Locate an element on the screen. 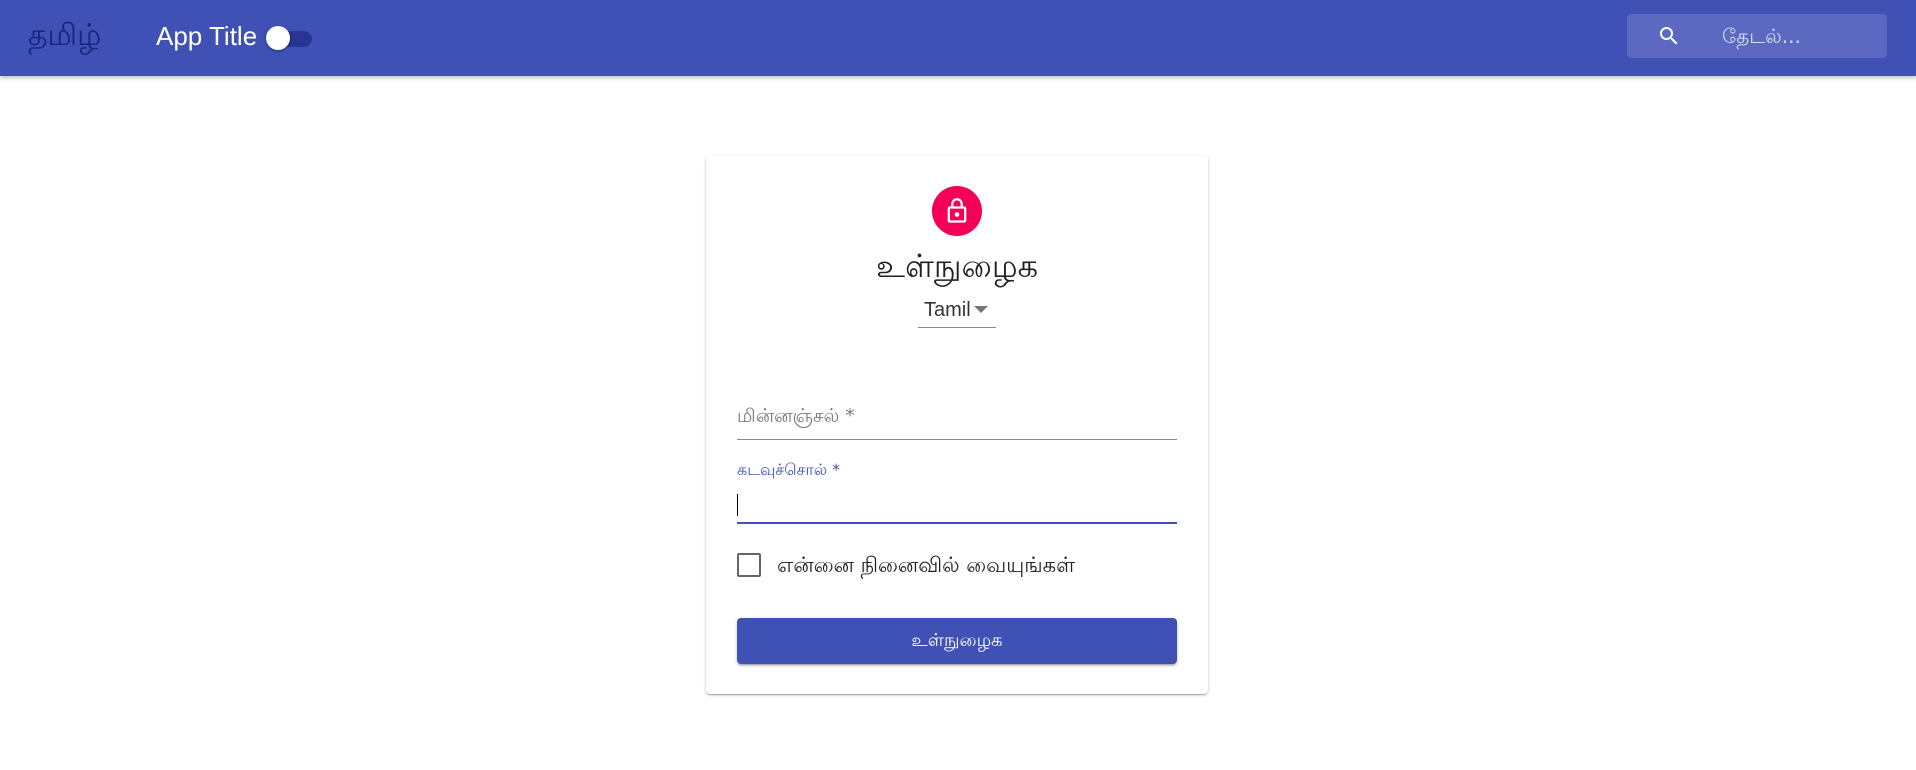 This screenshot has width=1916, height=770. password-label: கடவுச்சொல் * is located at coordinates (789, 469).